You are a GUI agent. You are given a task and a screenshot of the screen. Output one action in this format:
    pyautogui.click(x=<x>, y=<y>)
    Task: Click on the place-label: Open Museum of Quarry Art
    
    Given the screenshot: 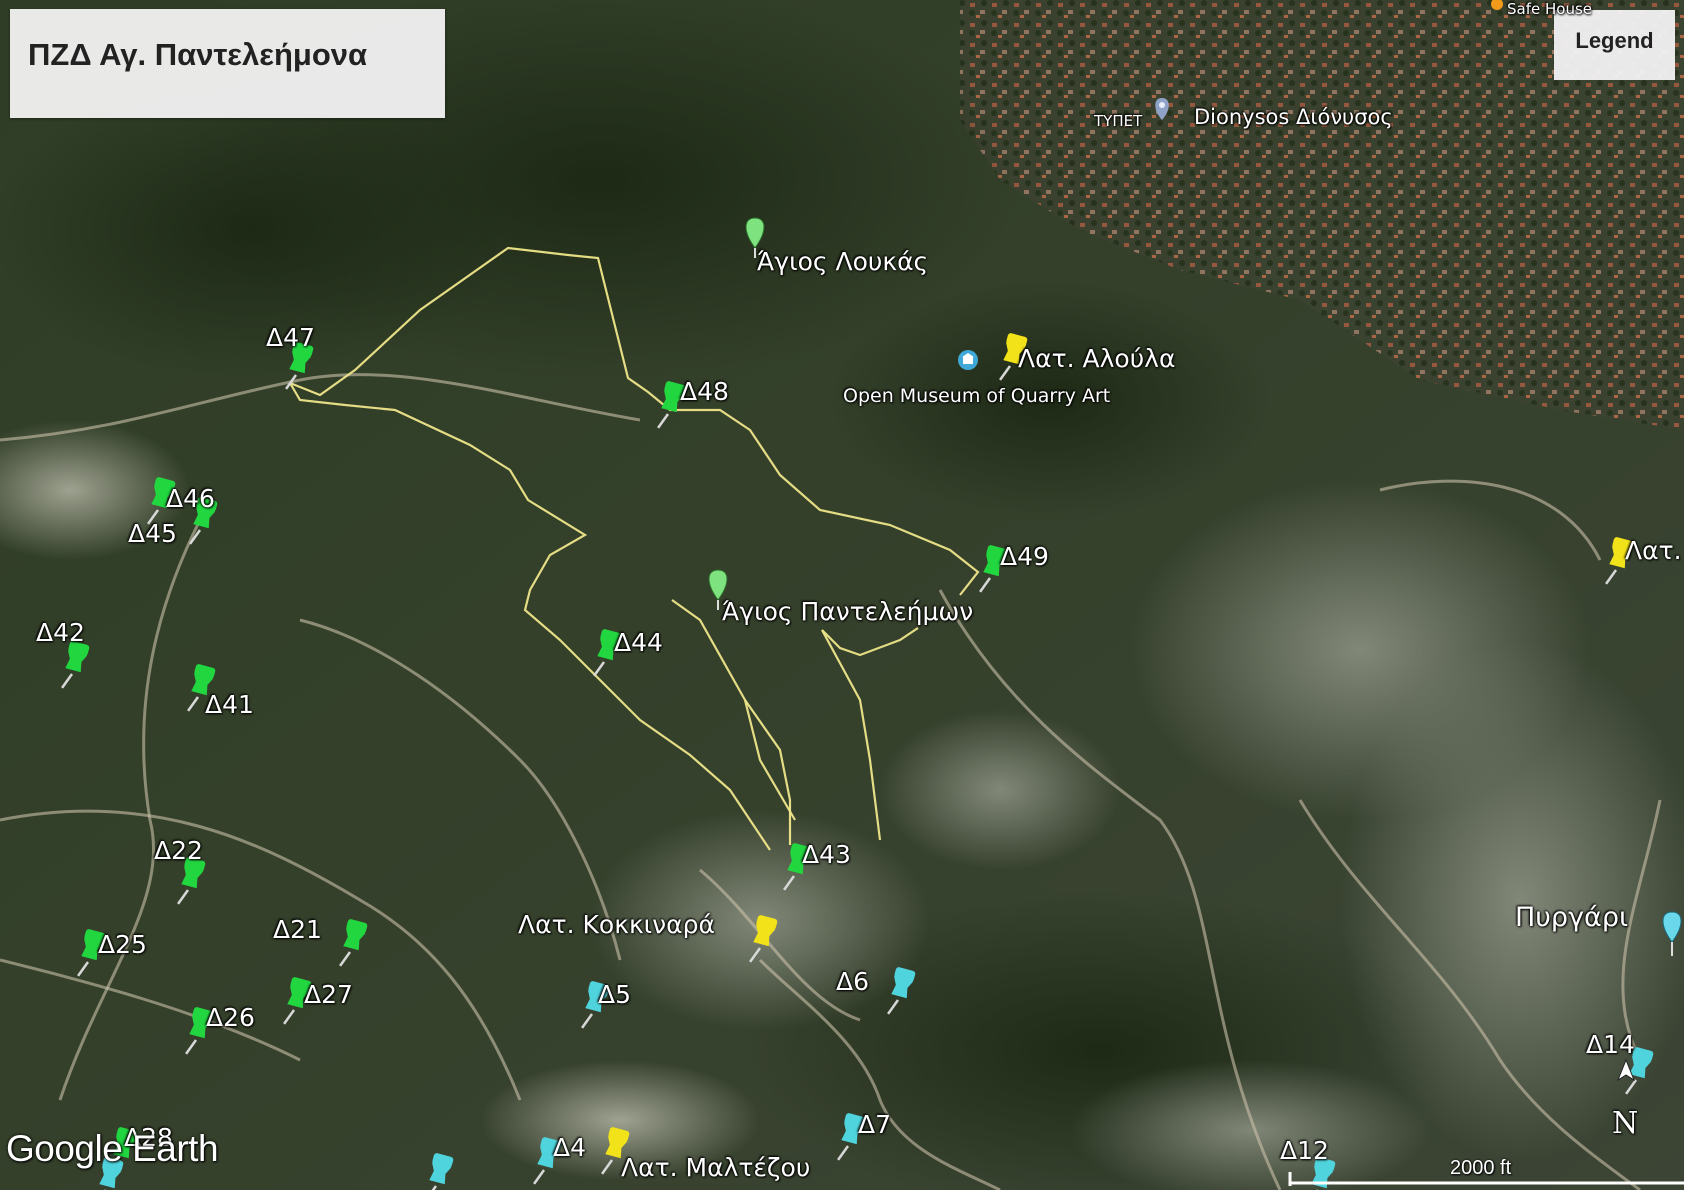 What is the action you would take?
    pyautogui.click(x=977, y=396)
    